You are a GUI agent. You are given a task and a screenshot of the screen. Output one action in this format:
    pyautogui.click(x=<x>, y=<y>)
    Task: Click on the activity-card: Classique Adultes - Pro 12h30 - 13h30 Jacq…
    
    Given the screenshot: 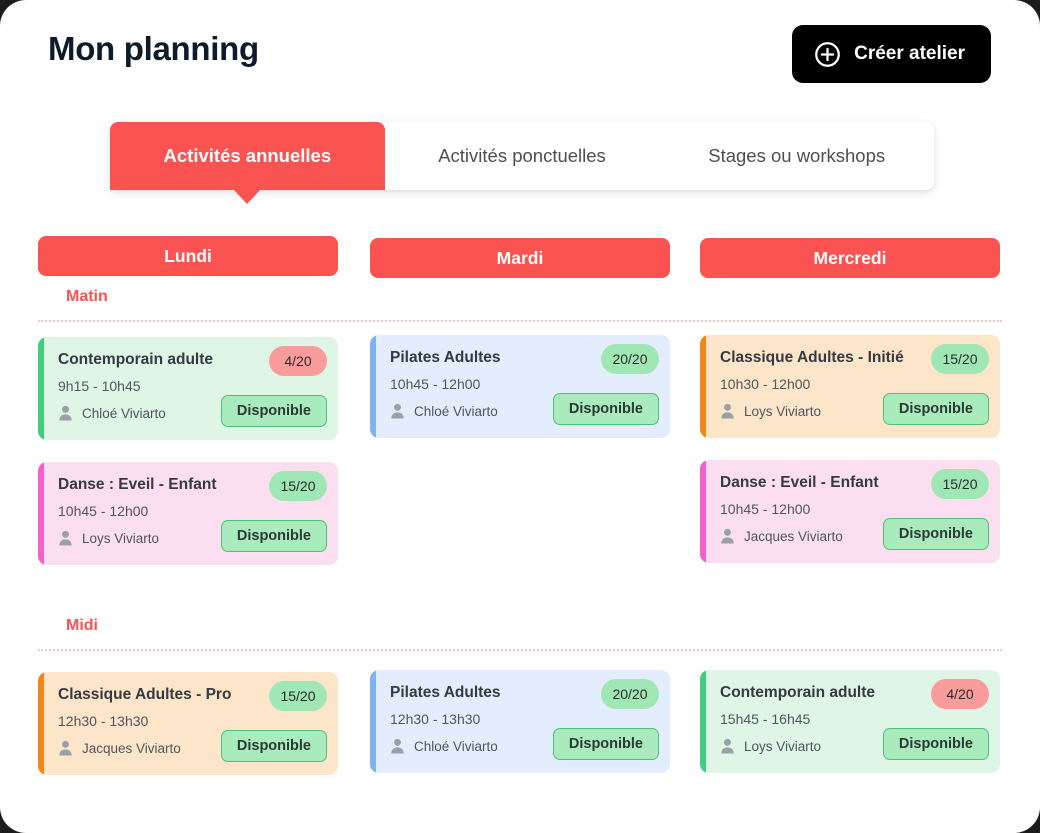 What is the action you would take?
    pyautogui.click(x=188, y=723)
    